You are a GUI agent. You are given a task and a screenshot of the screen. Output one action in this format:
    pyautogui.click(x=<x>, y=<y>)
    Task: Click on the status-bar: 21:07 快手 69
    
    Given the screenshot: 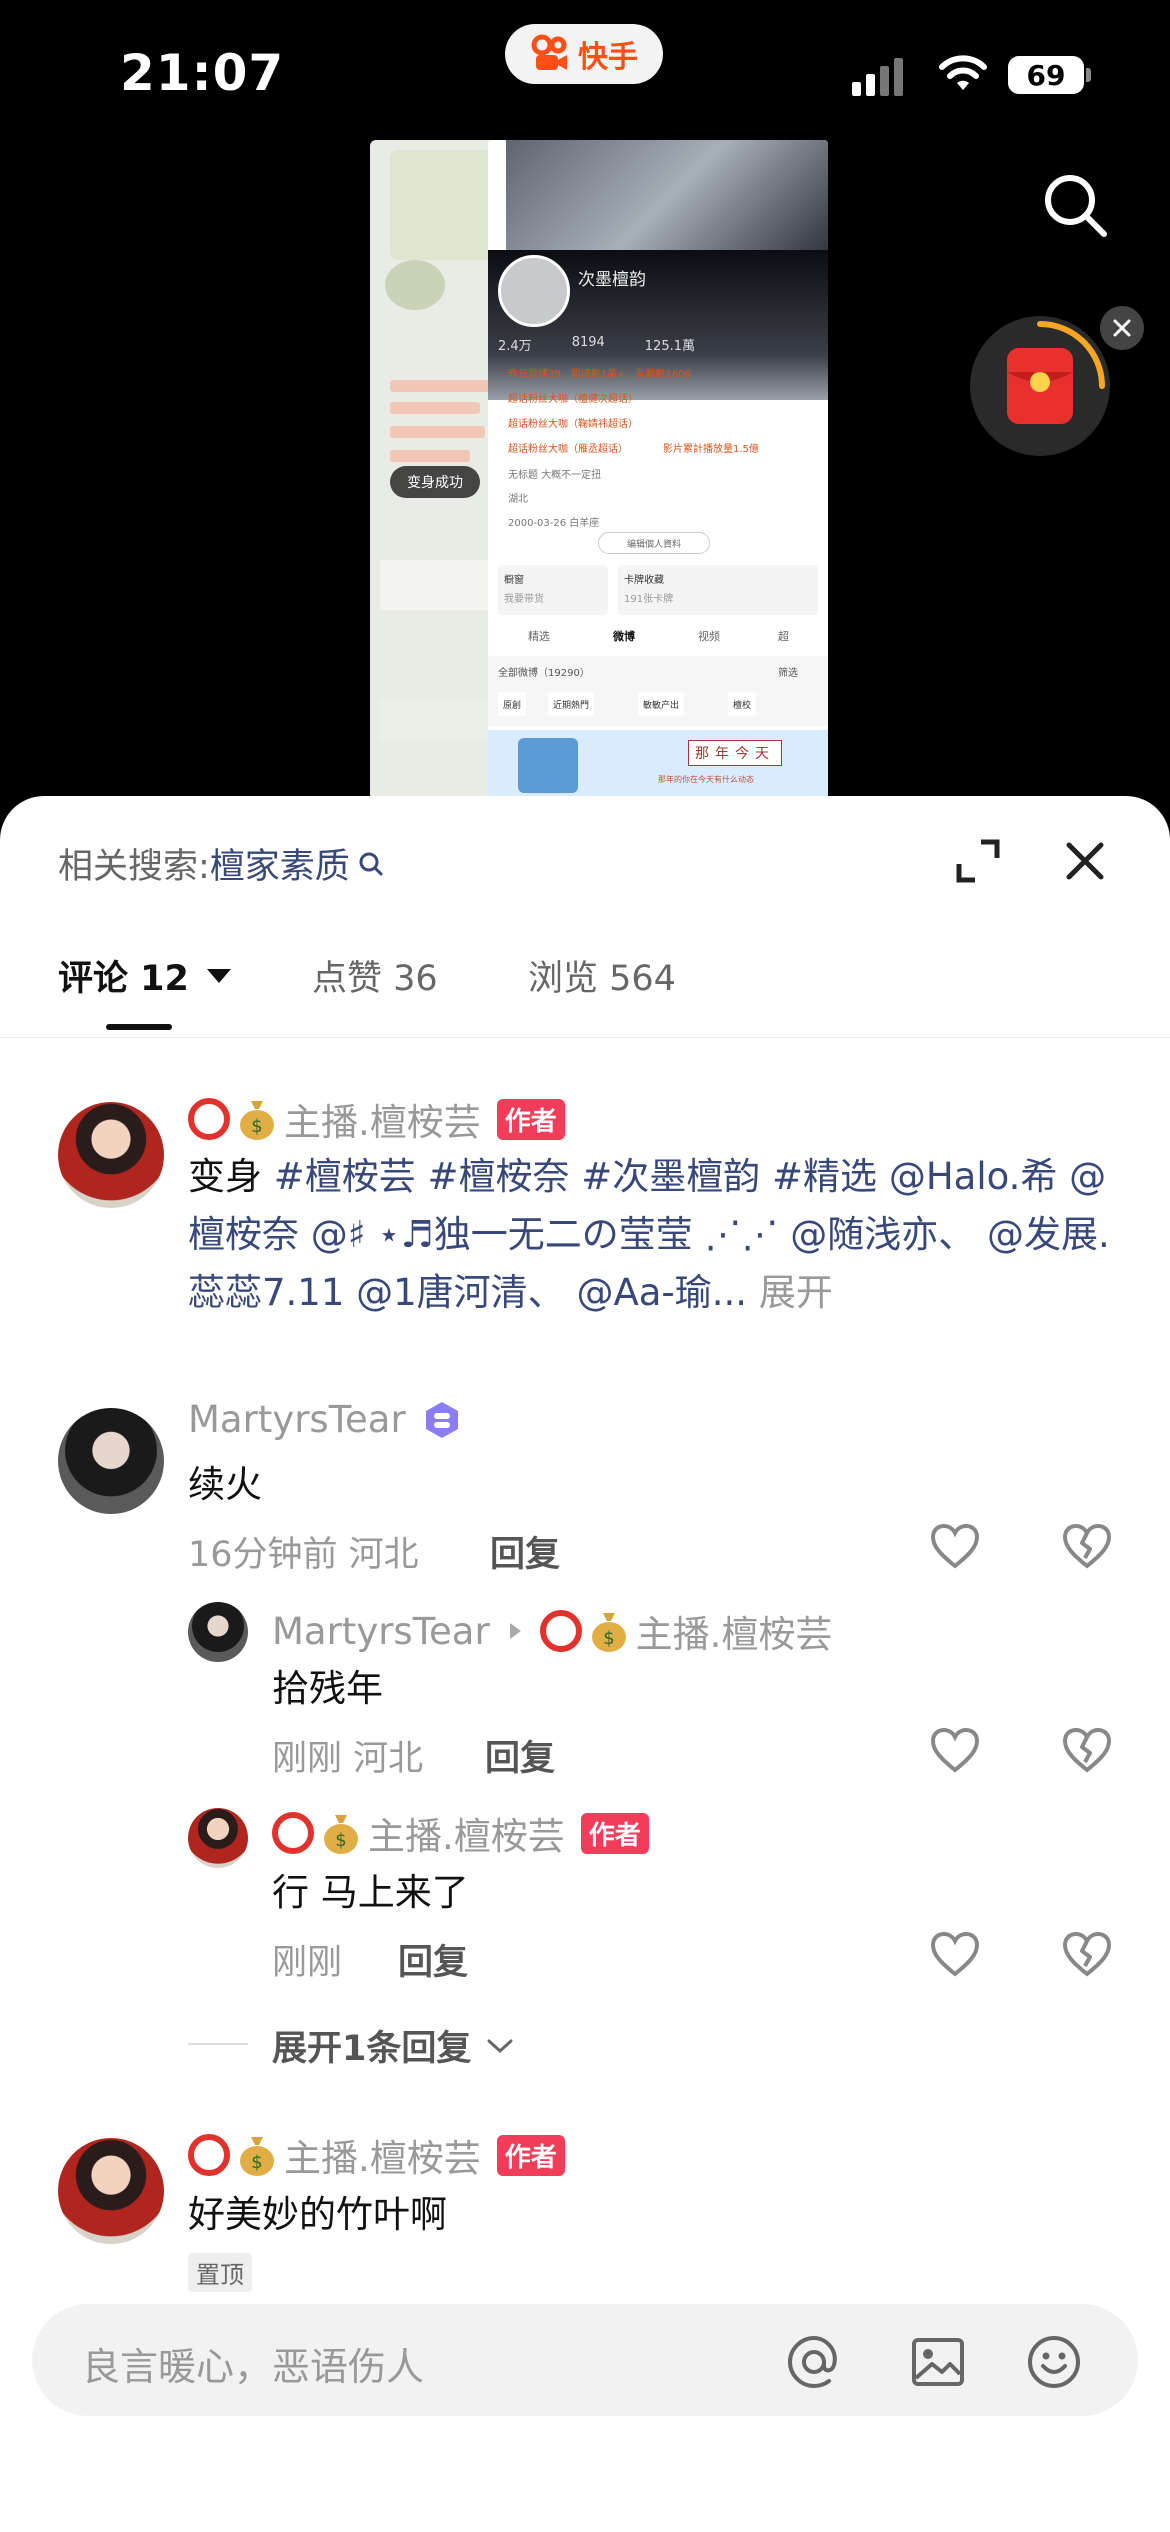 What is the action you would take?
    pyautogui.click(x=585, y=75)
    